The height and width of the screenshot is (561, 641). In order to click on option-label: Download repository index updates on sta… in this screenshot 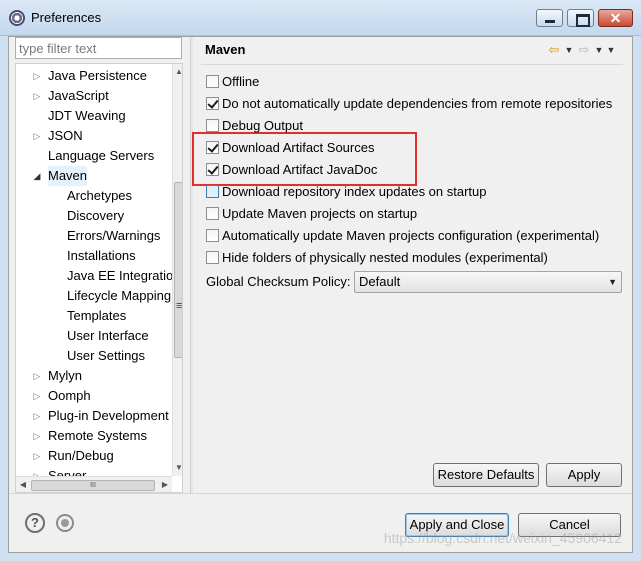, I will do `click(354, 191)`.